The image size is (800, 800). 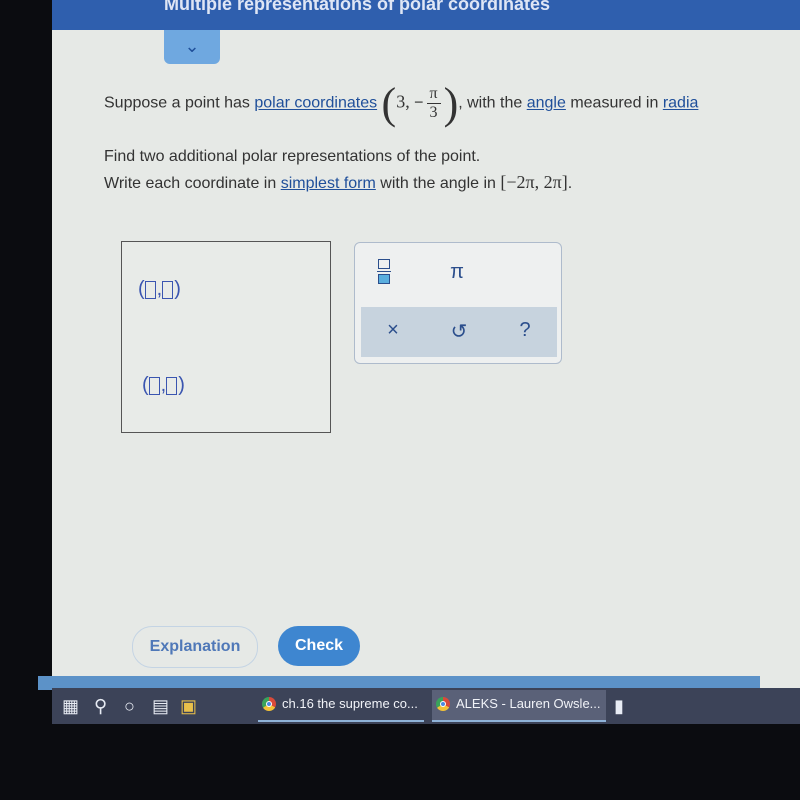 I want to click on close-paren: ), so click(x=451, y=103).